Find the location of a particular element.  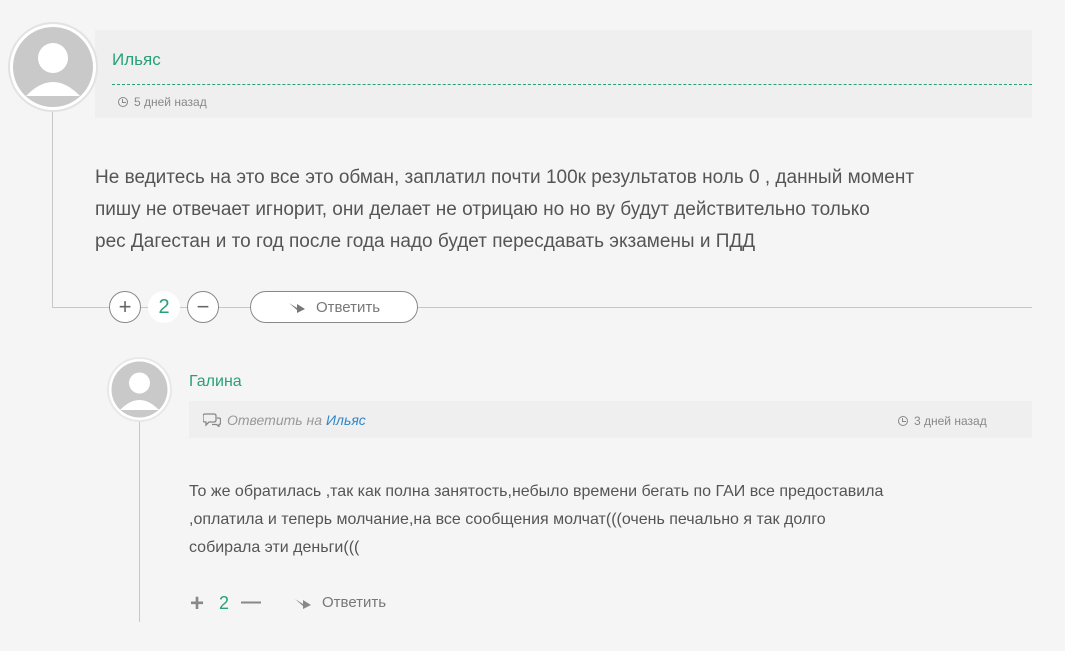

reply-author: Галина is located at coordinates (215, 382).